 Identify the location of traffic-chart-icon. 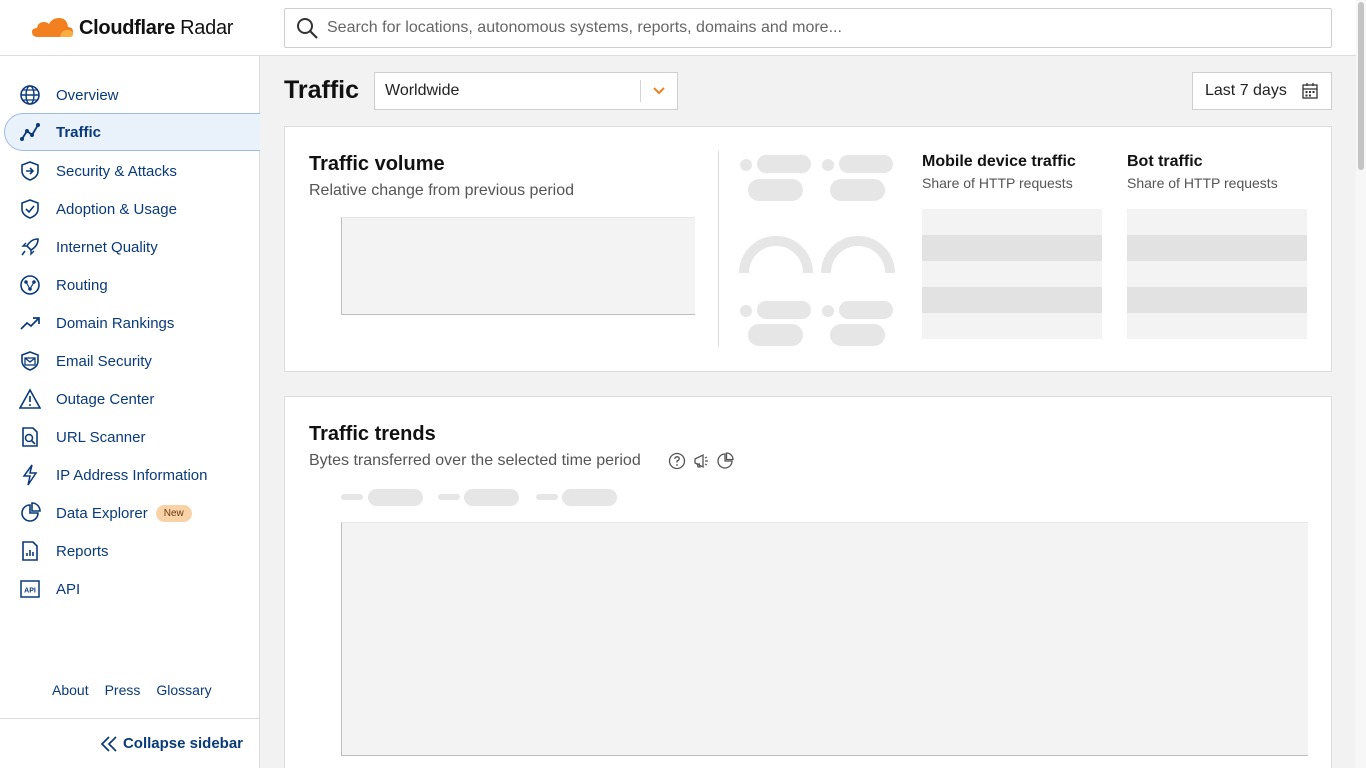
(30, 132).